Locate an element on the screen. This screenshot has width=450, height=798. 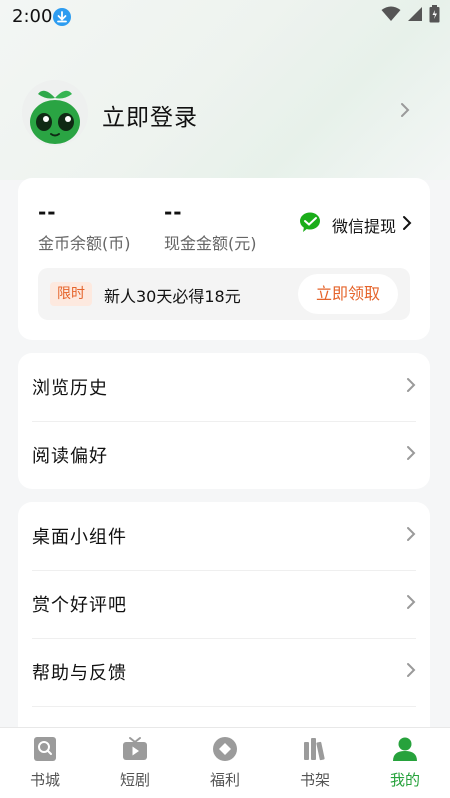
coin-balance-value: -- is located at coordinates (47, 212).